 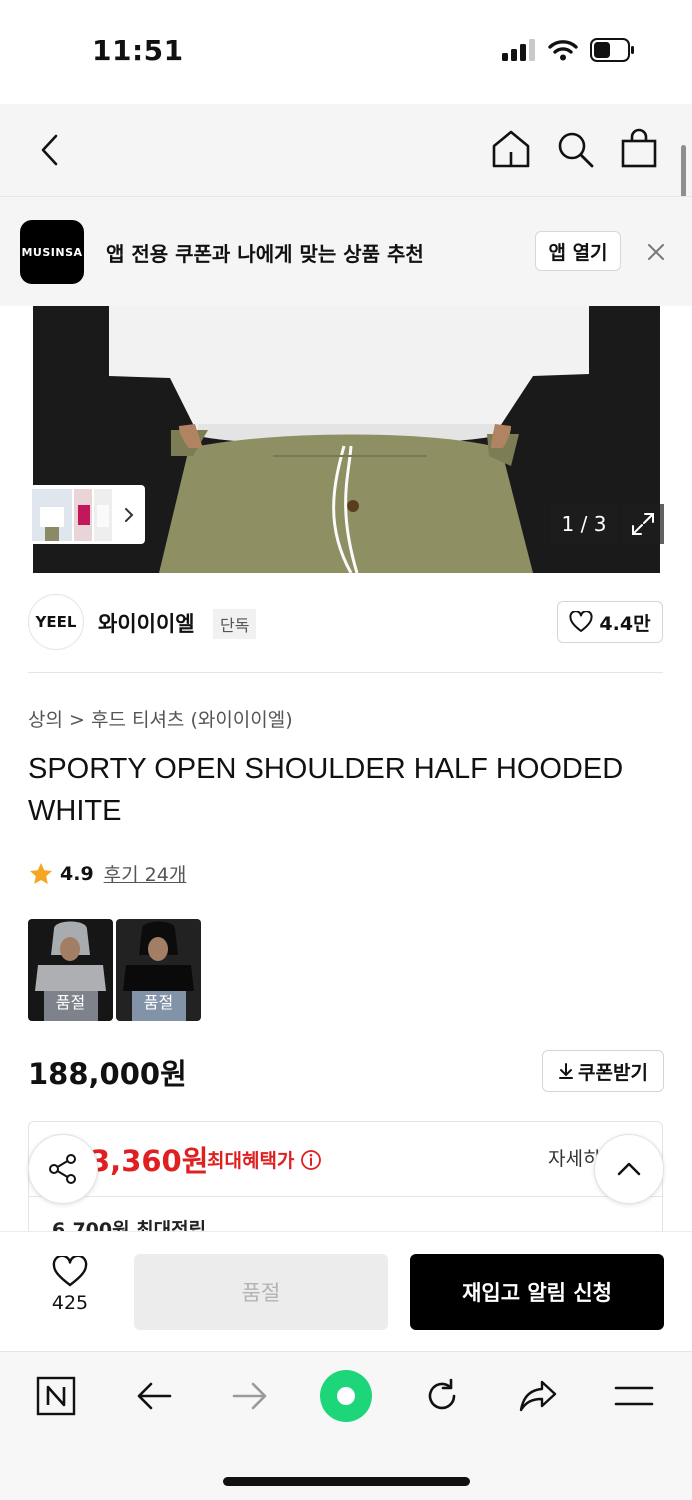 I want to click on status-icons, so click(x=569, y=50).